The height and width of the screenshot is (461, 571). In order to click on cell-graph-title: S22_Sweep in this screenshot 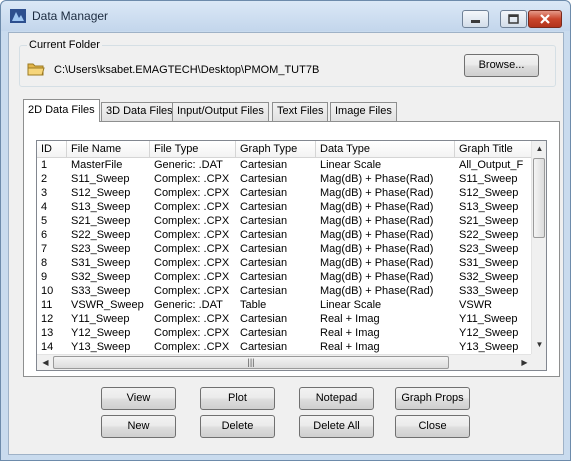, I will do `click(489, 235)`.